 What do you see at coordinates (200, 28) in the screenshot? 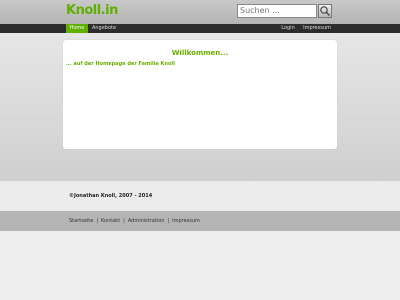
I see `main-navbar: Home Angebote Login Impressum` at bounding box center [200, 28].